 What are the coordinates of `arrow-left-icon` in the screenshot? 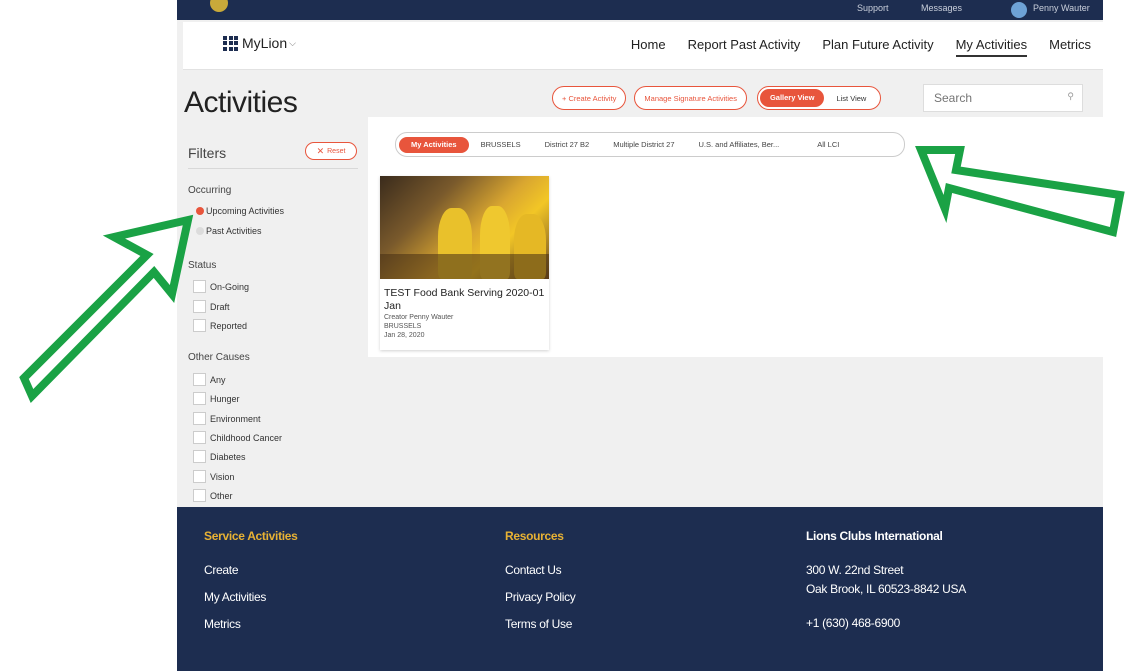 It's located at (106, 308).